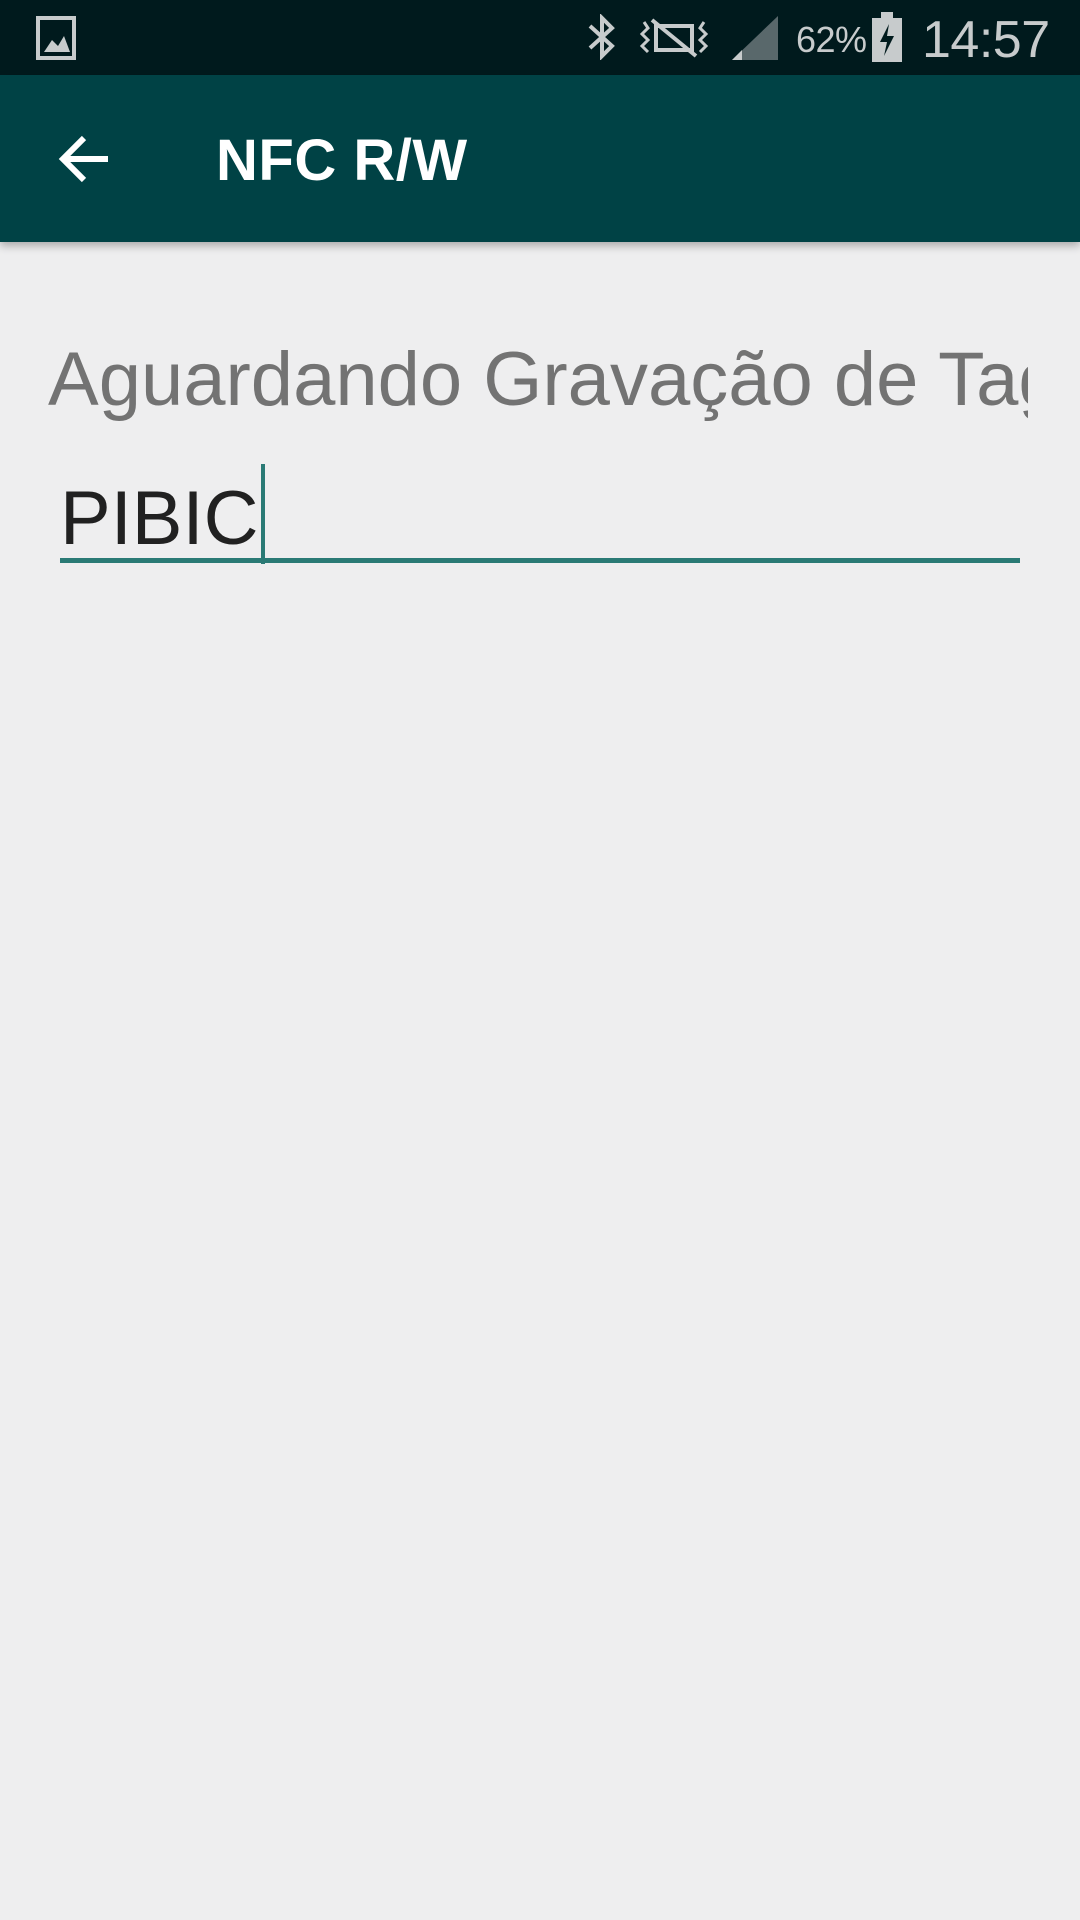  I want to click on back-button, so click(84, 159).